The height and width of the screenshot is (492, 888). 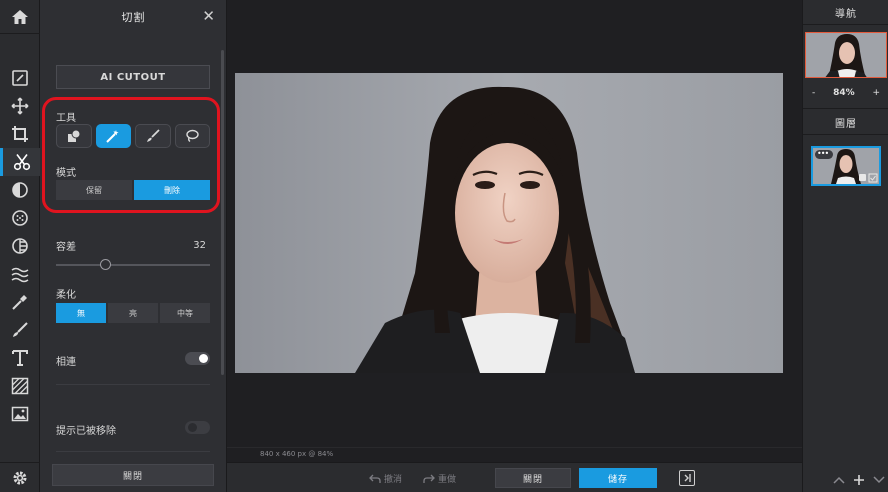 What do you see at coordinates (297, 454) in the screenshot?
I see `canvas-size-info: 840 x 460 px @ 84%` at bounding box center [297, 454].